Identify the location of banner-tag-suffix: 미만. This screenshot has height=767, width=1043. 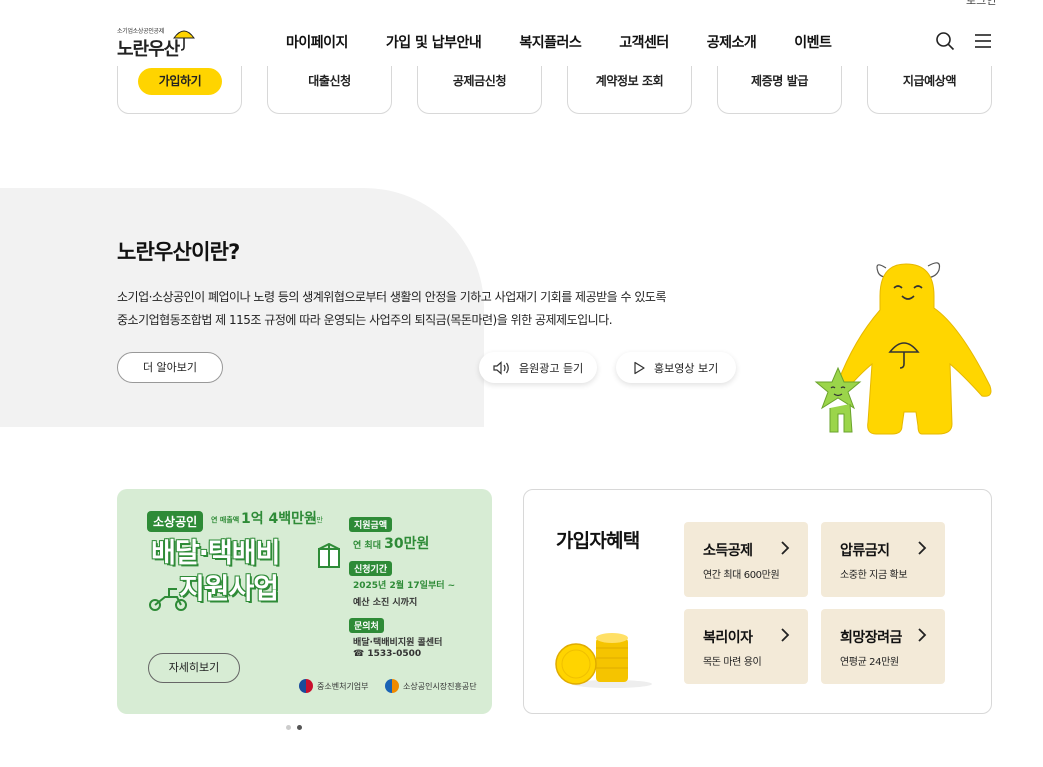
(316, 520).